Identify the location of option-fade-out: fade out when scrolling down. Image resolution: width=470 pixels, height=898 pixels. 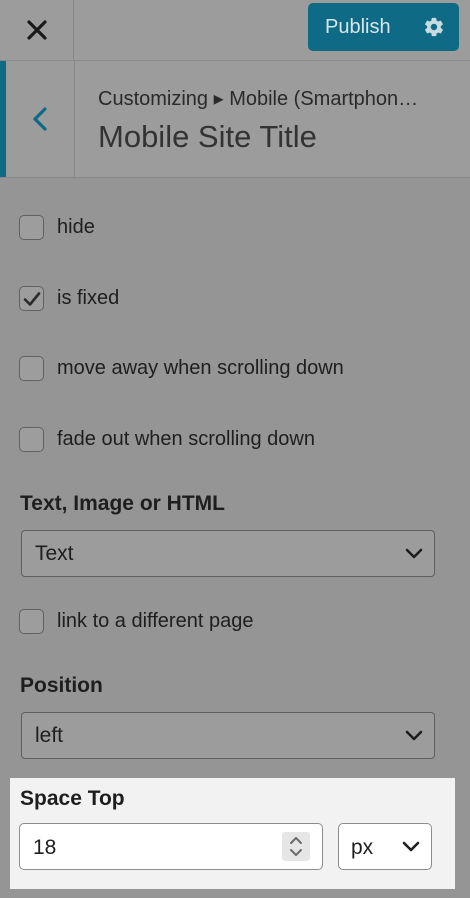
(167, 439).